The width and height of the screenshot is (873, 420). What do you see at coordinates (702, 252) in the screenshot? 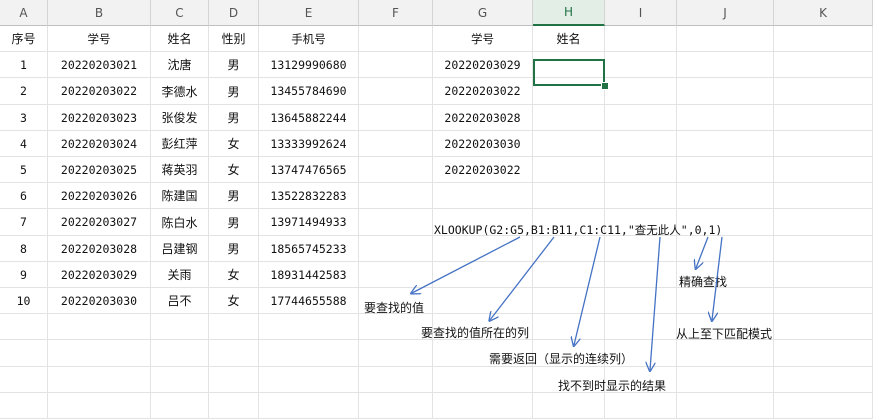
I see `arrow-match-mode` at bounding box center [702, 252].